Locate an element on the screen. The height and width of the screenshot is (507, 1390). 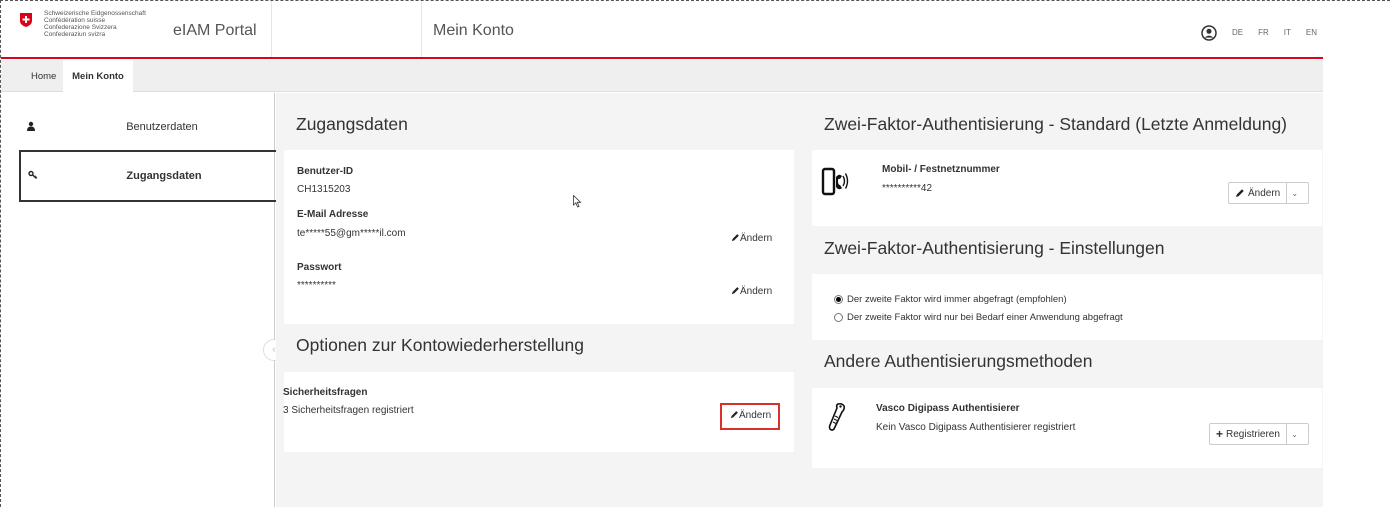
breadcrumb-current: Mein Konto is located at coordinates (98, 76).